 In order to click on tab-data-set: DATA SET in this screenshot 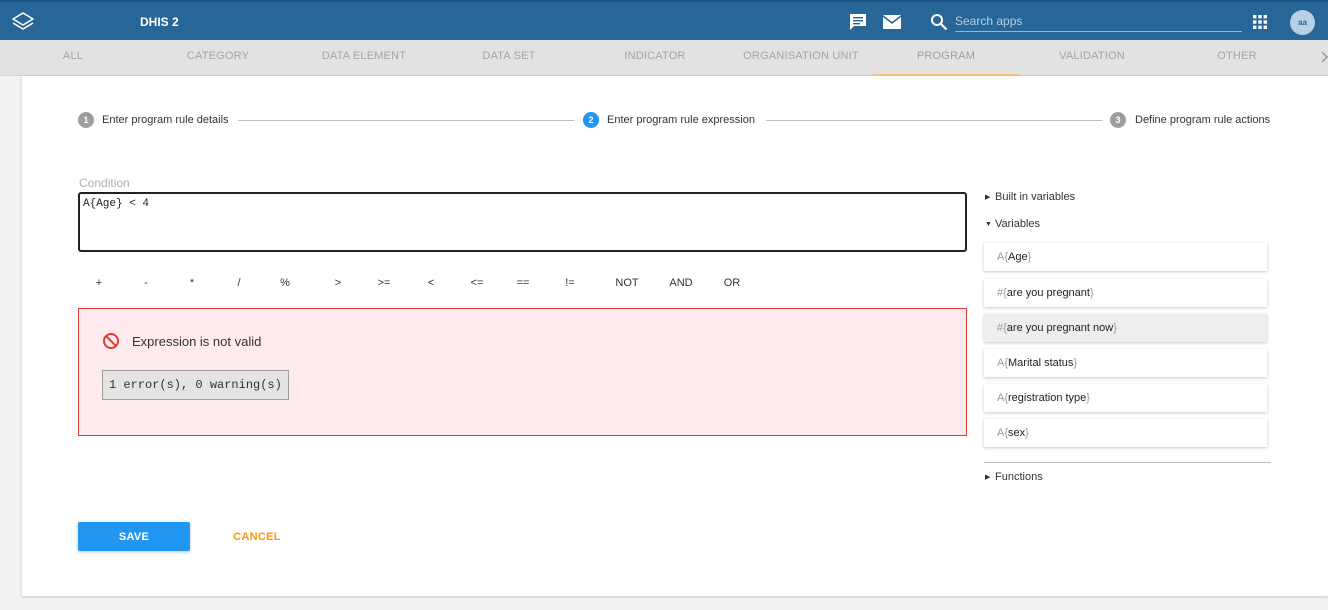, I will do `click(509, 58)`.